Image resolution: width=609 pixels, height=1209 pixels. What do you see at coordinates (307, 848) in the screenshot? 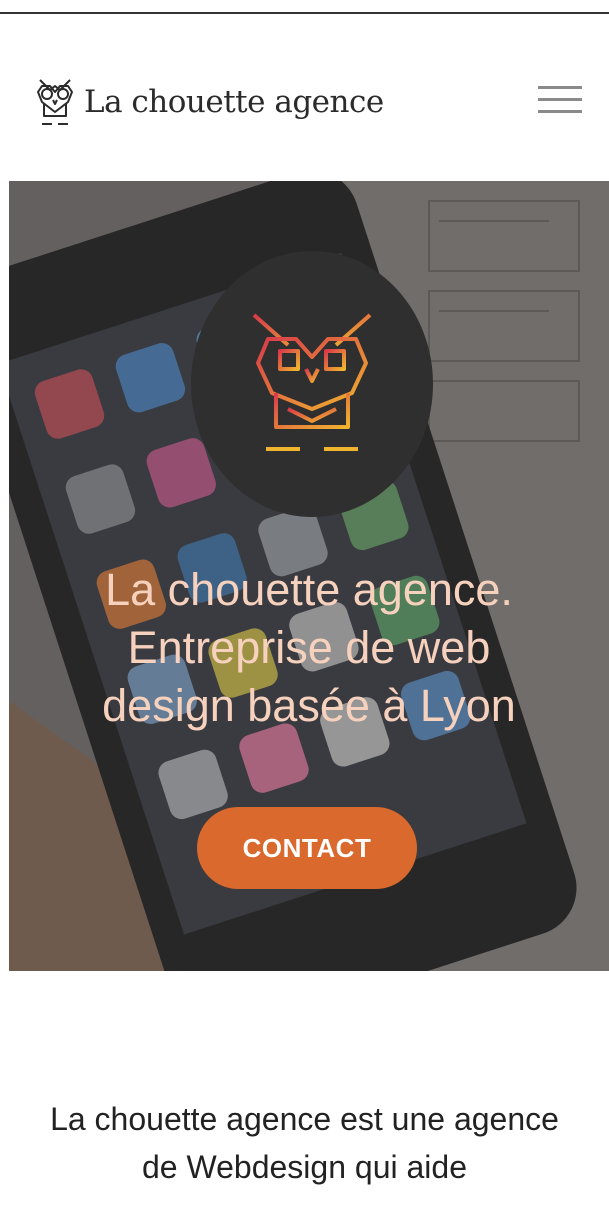
I see `contact-button: CONTACT` at bounding box center [307, 848].